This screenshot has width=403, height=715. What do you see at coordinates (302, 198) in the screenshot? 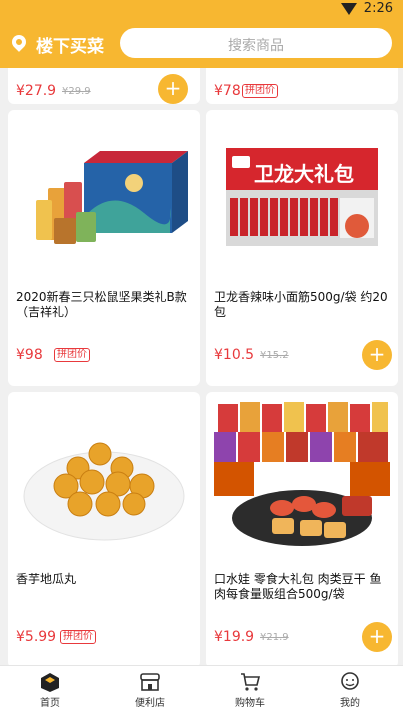
I see `product-image-weilong-gift-pack: 卫龙大礼包` at bounding box center [302, 198].